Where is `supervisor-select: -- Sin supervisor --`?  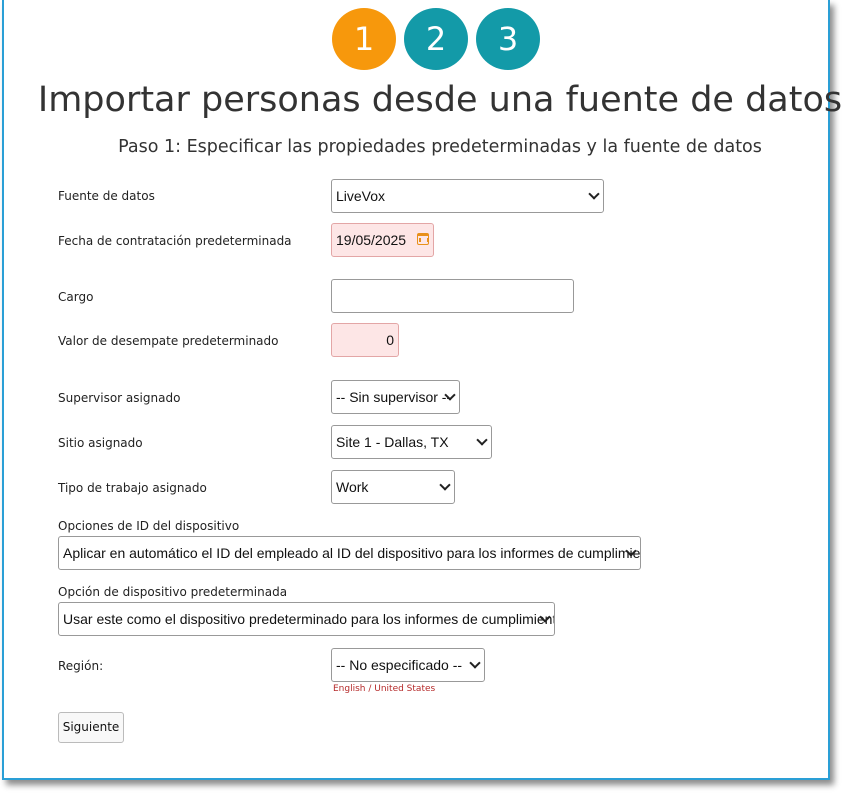 supervisor-select: -- Sin supervisor -- is located at coordinates (395, 397).